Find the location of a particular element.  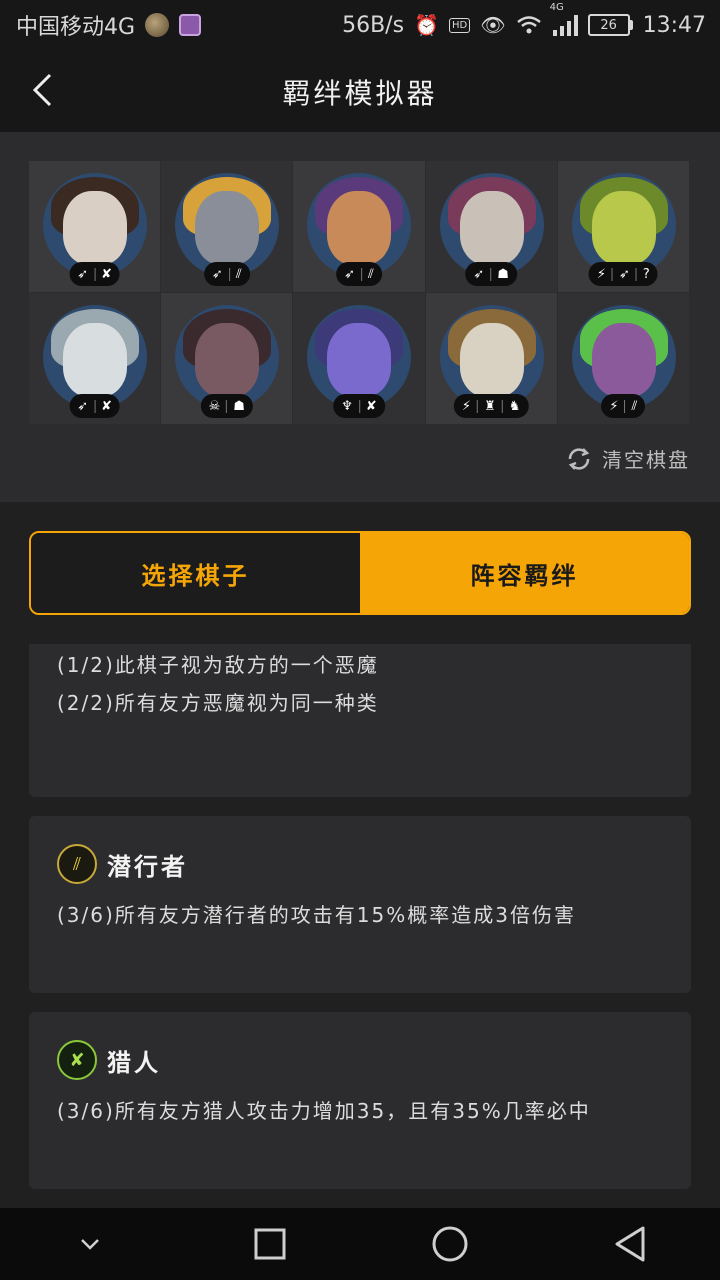

clear-board-button: 清空棋盘 is located at coordinates (628, 458).